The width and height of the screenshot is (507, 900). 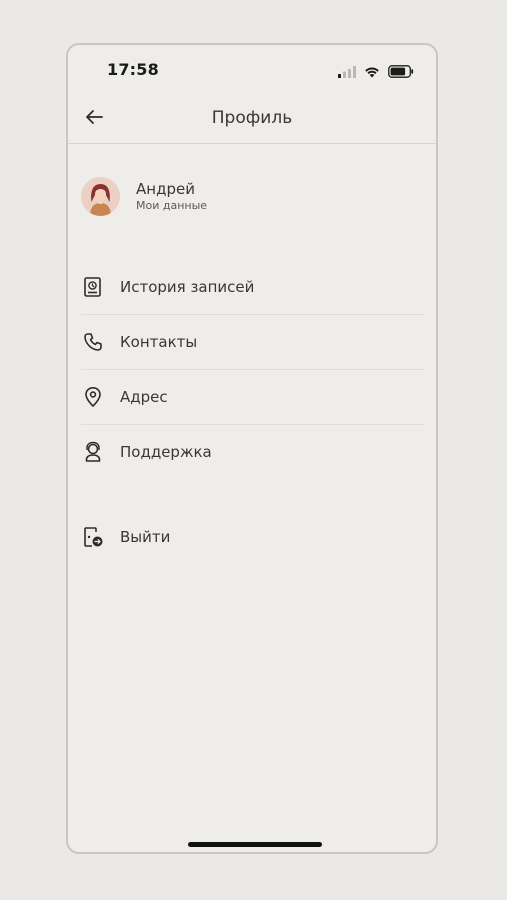 I want to click on wifi-icon, so click(x=372, y=72).